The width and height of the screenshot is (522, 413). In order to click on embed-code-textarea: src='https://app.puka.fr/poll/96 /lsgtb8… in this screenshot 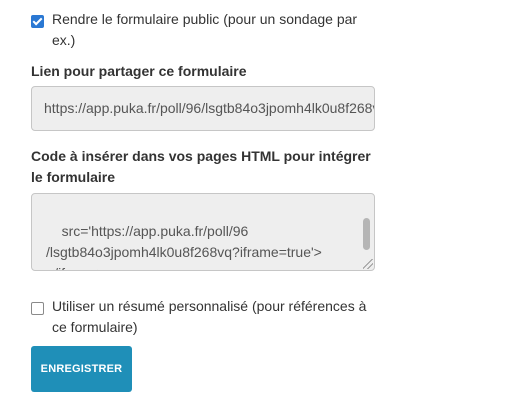, I will do `click(203, 232)`.